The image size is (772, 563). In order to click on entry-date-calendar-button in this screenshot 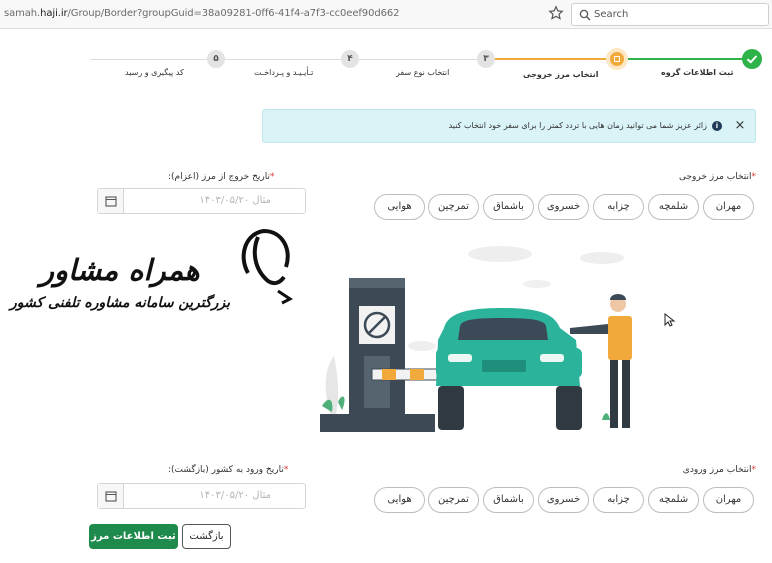, I will do `click(111, 496)`.